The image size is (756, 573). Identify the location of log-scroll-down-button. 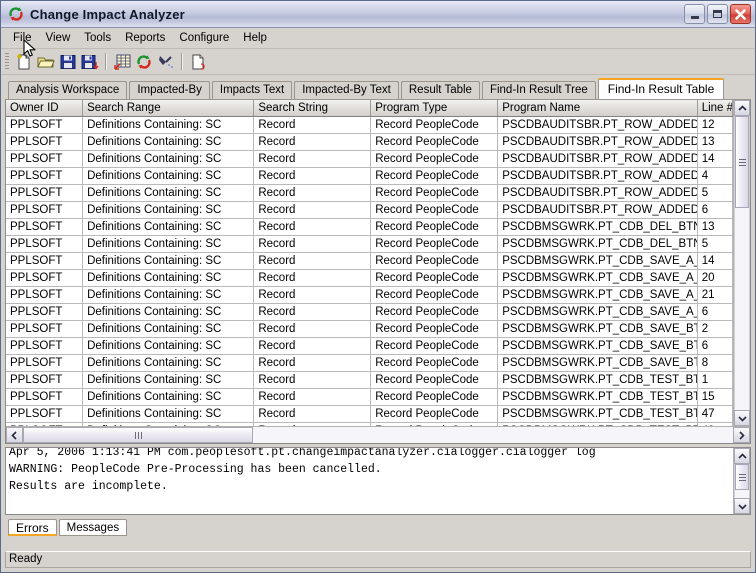
(742, 506).